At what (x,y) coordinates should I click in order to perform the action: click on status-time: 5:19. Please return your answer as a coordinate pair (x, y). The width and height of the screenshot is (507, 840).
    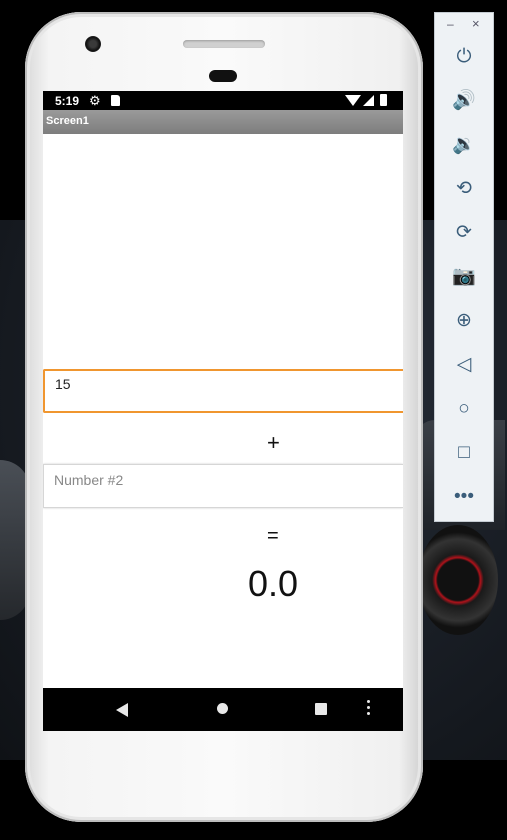
    Looking at the image, I should click on (67, 101).